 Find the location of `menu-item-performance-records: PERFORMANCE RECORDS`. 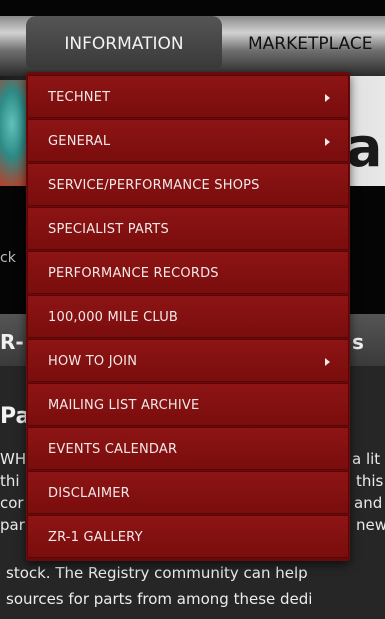

menu-item-performance-records: PERFORMANCE RECORDS is located at coordinates (188, 272).